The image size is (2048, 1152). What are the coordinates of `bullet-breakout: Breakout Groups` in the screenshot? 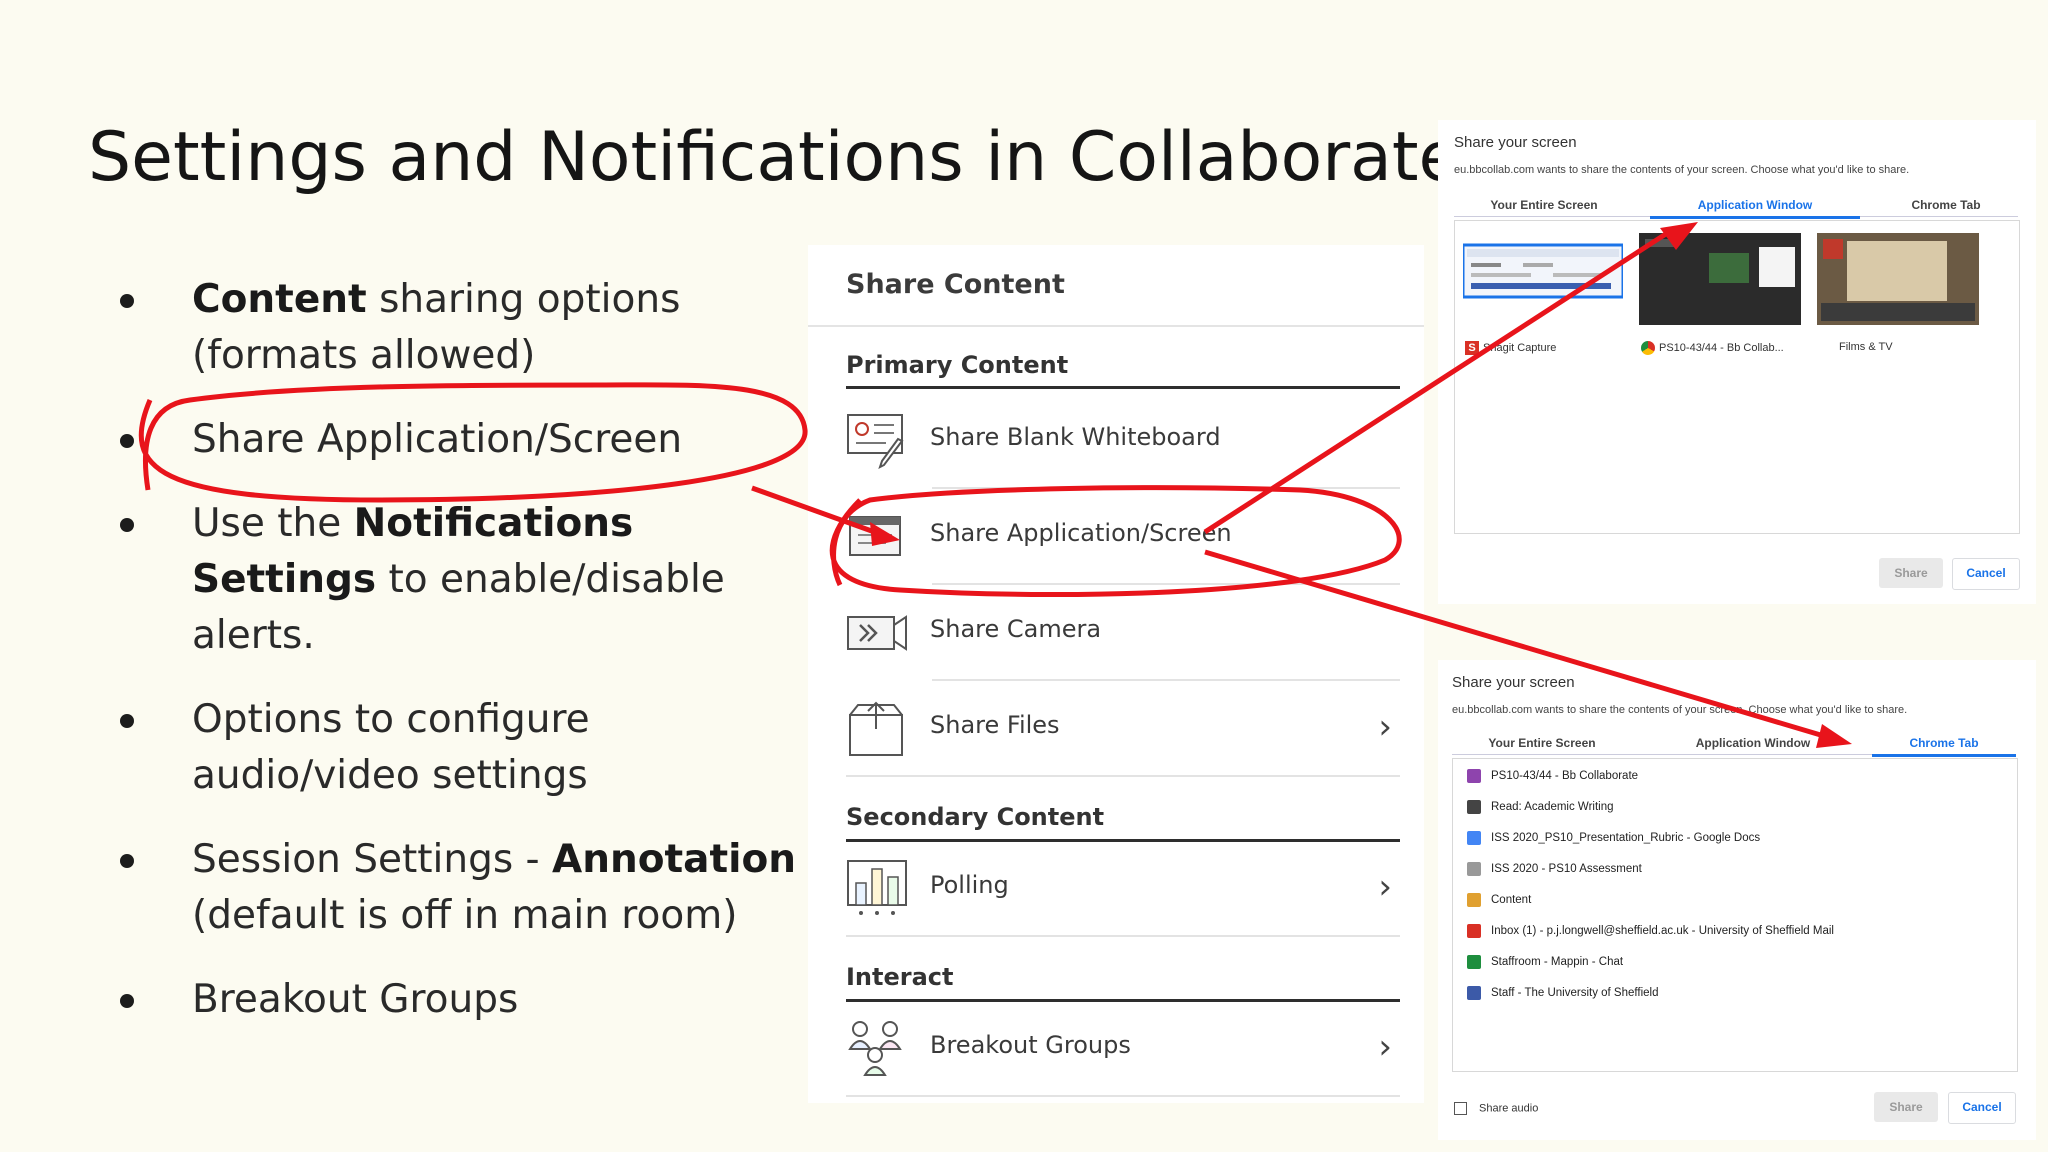 It's located at (462, 1000).